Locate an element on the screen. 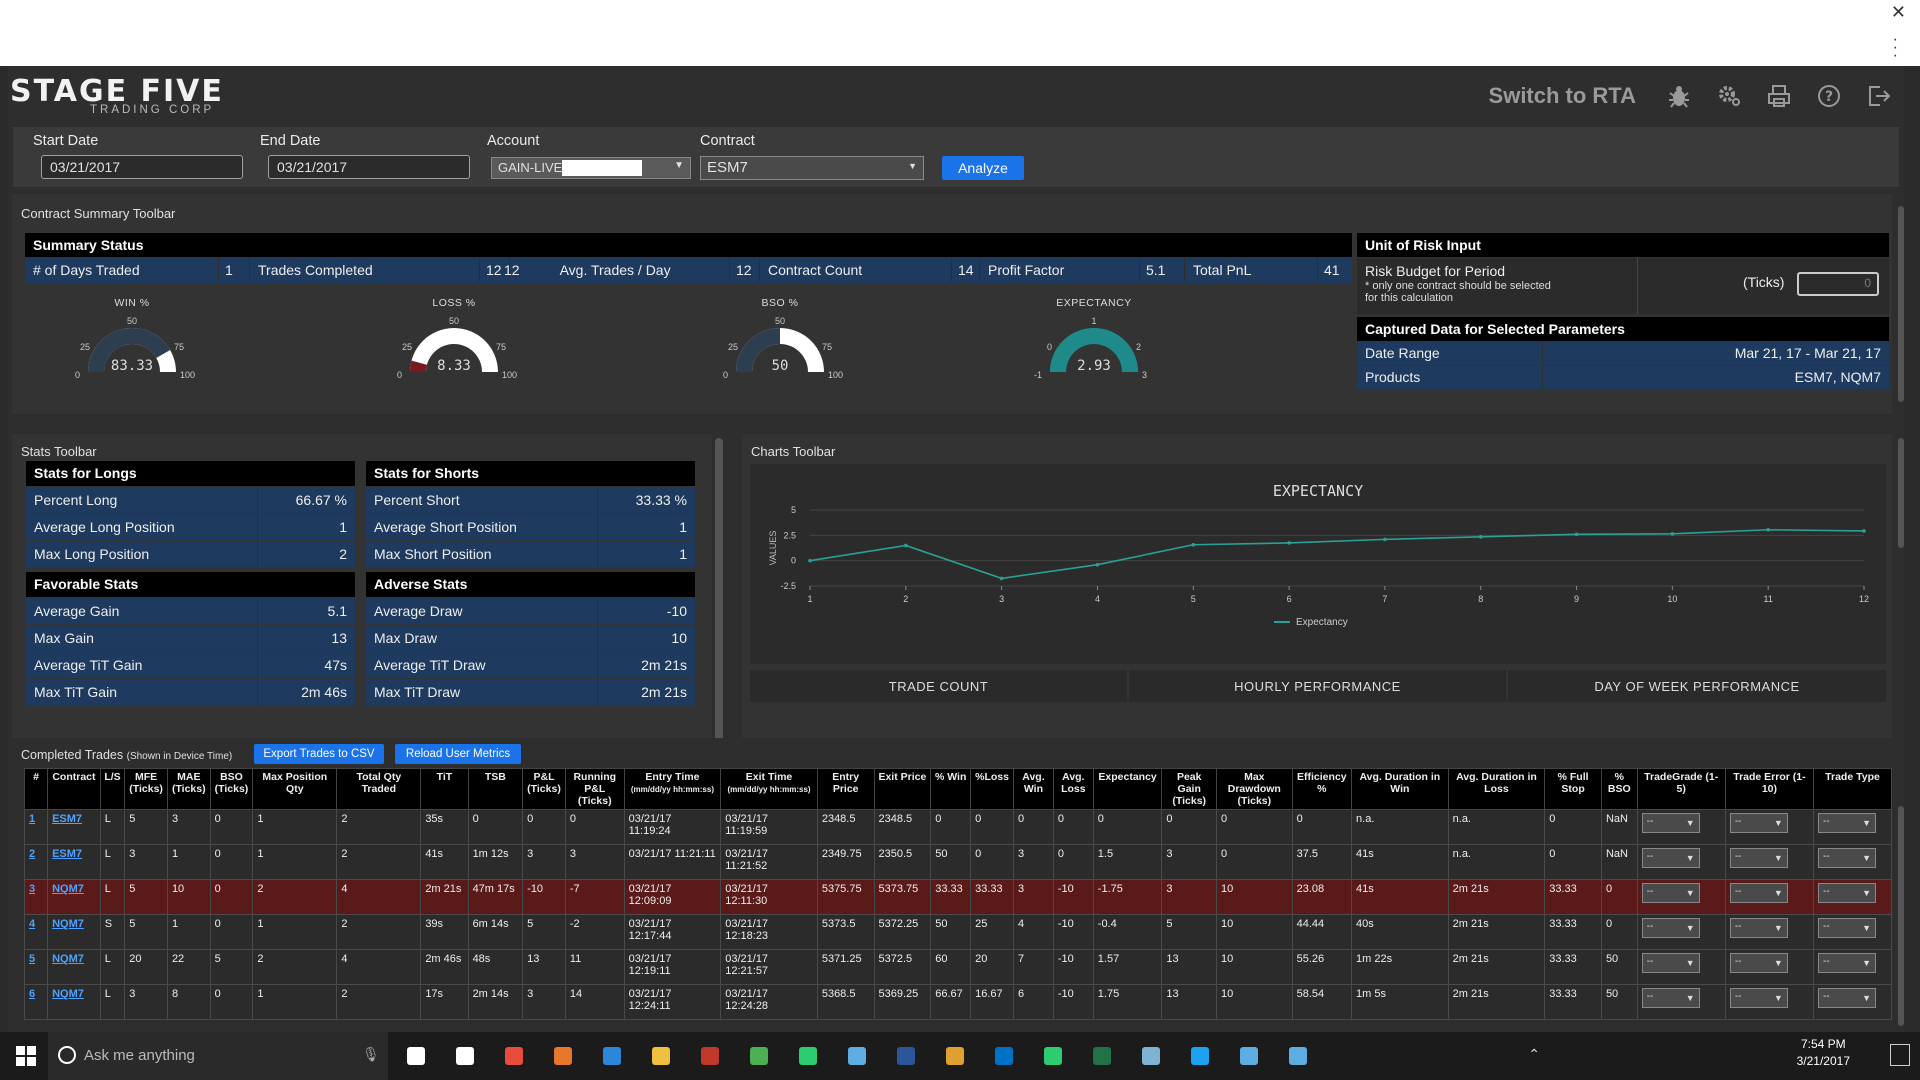  column-header: Max Position Qty is located at coordinates (295, 789).